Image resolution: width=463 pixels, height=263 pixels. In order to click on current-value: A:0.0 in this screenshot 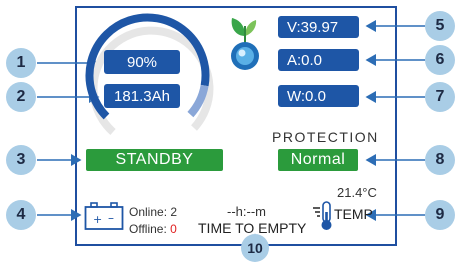, I will do `click(305, 60)`.